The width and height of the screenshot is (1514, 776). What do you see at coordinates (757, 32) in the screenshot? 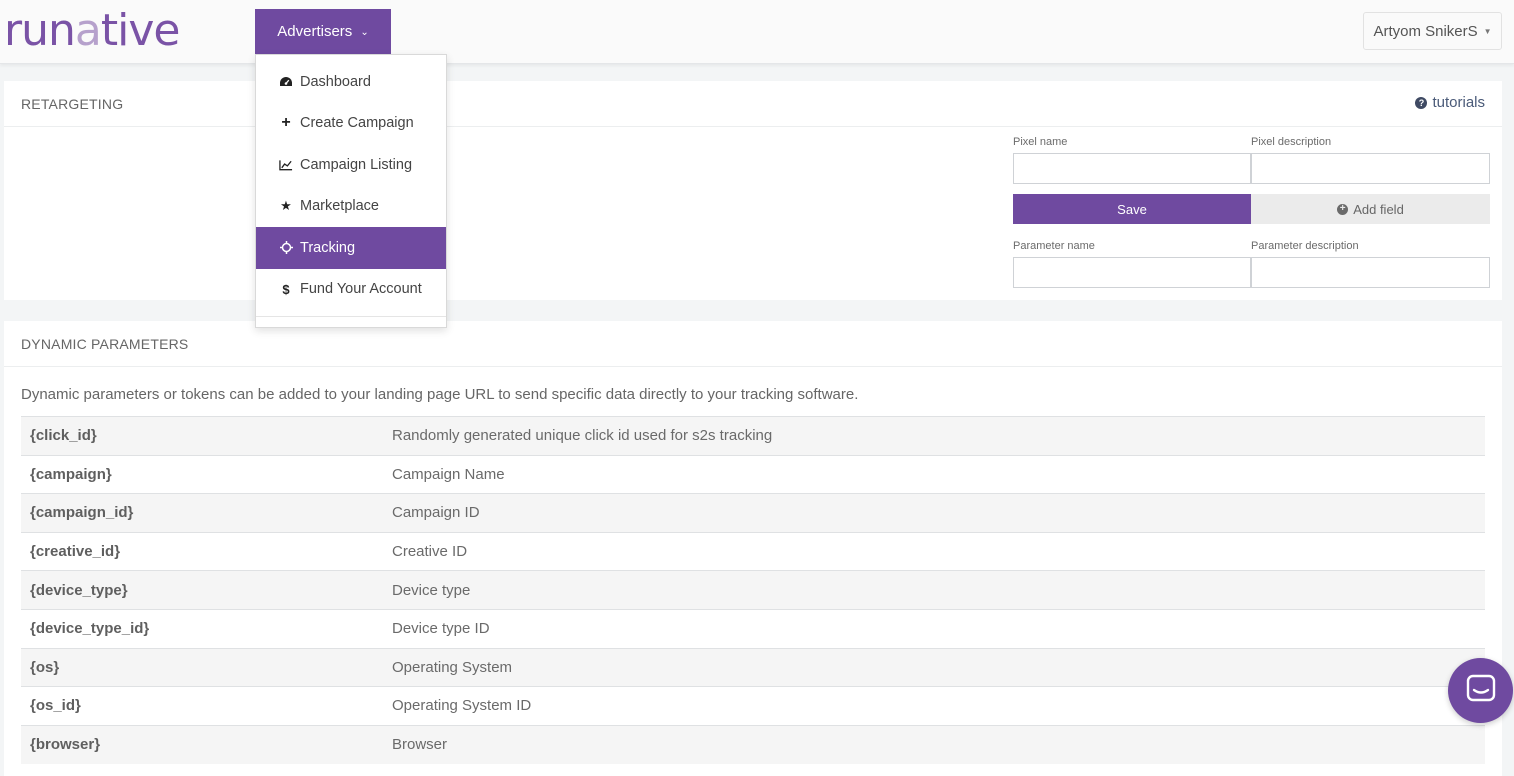
I see `top-bar: runative Advertisers ⌄ Artyom SnikerS ▼` at bounding box center [757, 32].